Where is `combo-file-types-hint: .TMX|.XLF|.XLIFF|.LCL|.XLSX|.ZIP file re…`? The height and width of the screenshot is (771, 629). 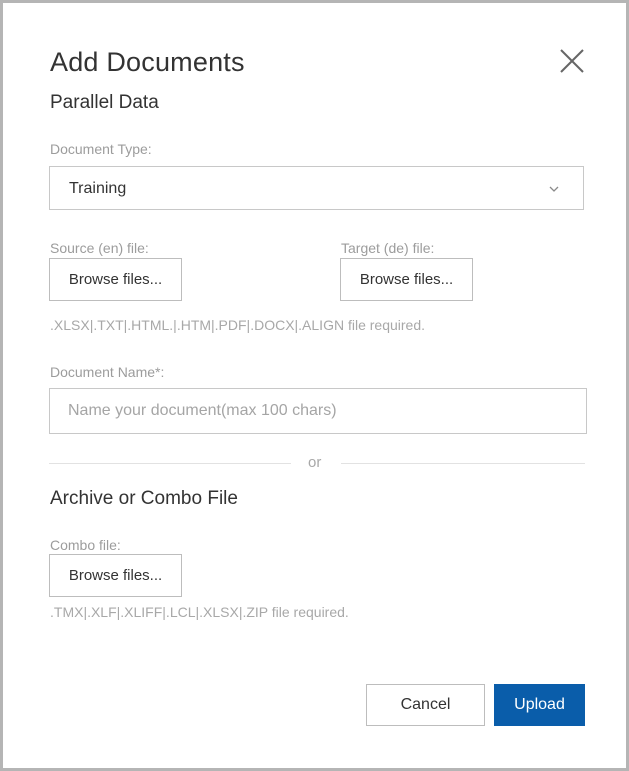
combo-file-types-hint: .TMX|.XLF|.XLIFF|.LCL|.XLSX|.ZIP file re… is located at coordinates (199, 612).